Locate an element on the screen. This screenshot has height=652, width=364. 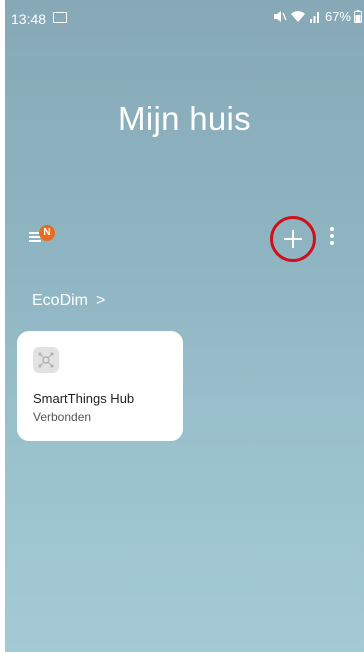
signal-icon is located at coordinates (315, 17).